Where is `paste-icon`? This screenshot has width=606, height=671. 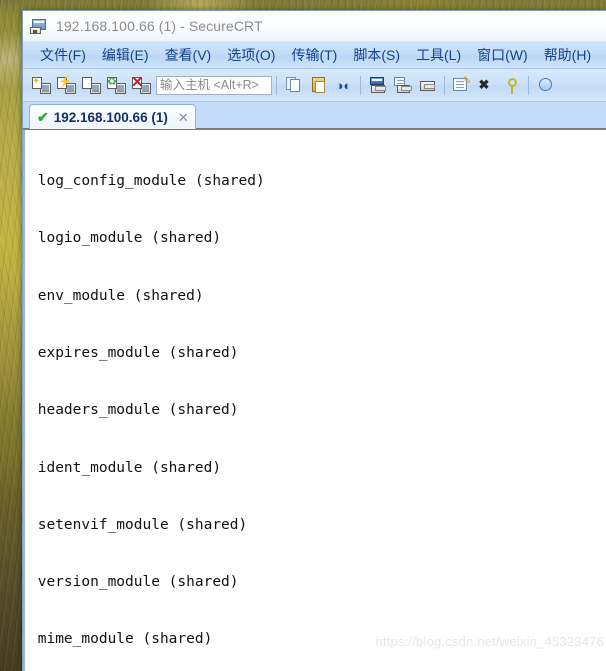
paste-icon is located at coordinates (318, 85).